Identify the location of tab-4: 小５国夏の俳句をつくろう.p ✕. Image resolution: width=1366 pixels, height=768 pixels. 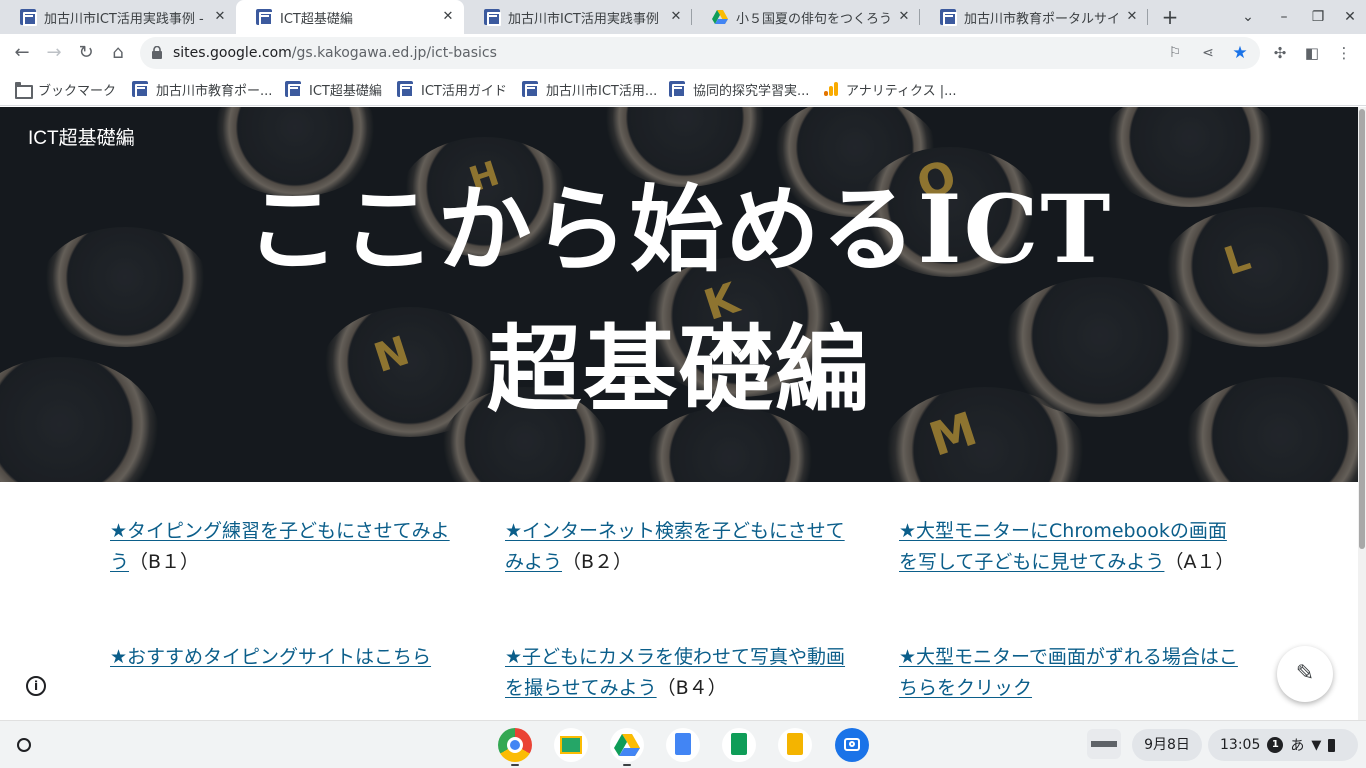
(806, 17).